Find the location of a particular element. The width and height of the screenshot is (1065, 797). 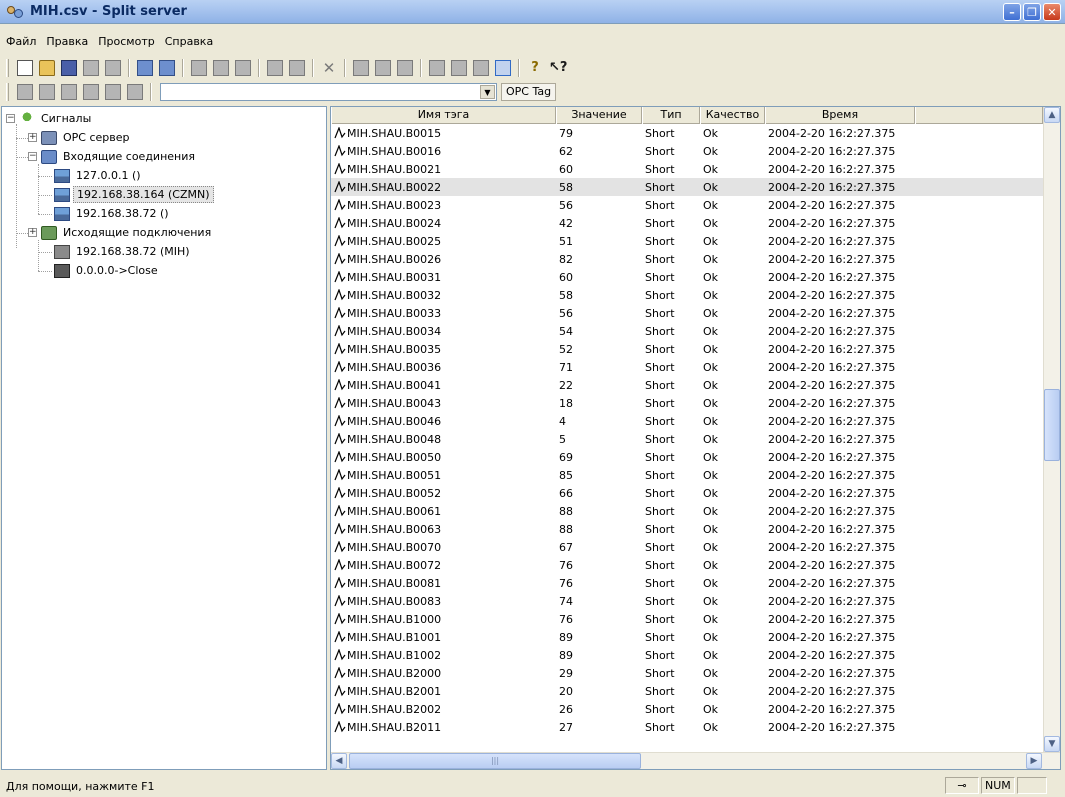

scroll-up-icon: ▲ is located at coordinates (1052, 115).